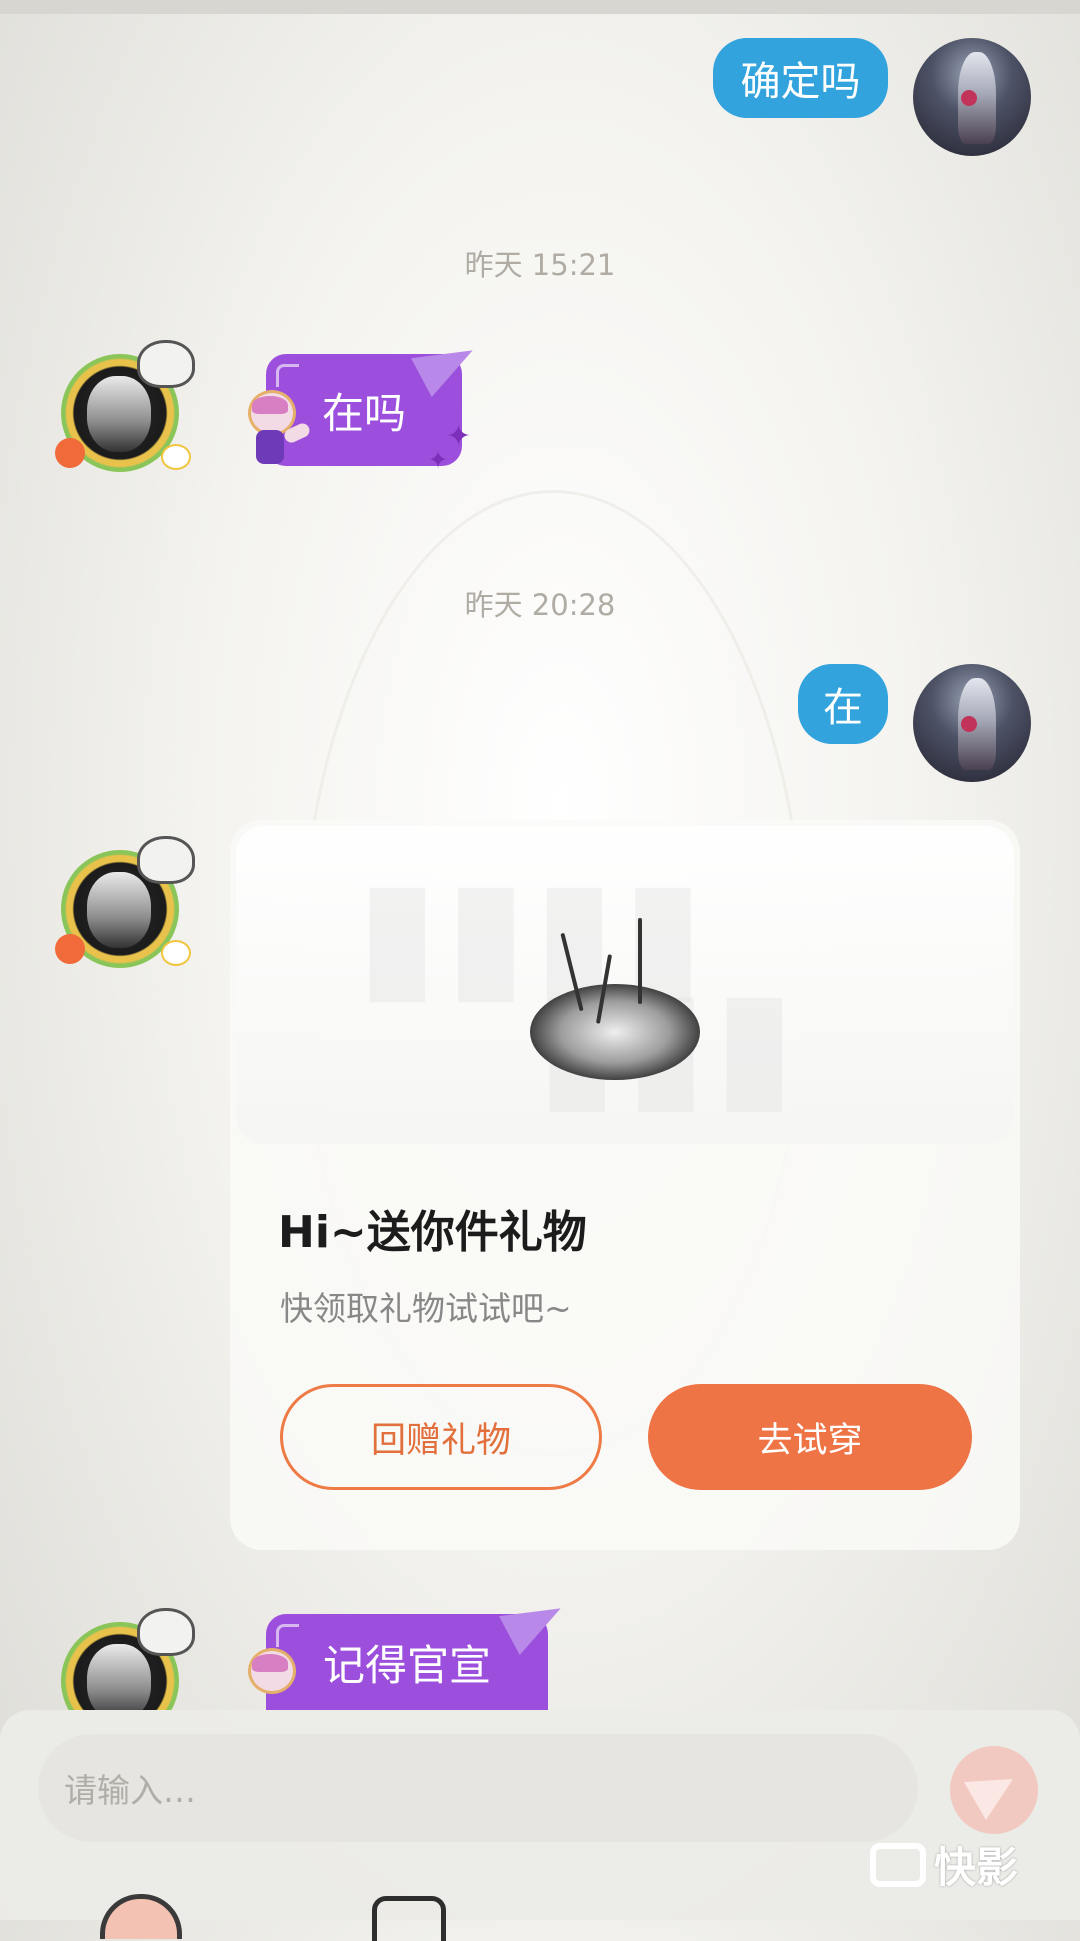 This screenshot has width=1080, height=1941. What do you see at coordinates (898, 1864) in the screenshot?
I see `camera-icon` at bounding box center [898, 1864].